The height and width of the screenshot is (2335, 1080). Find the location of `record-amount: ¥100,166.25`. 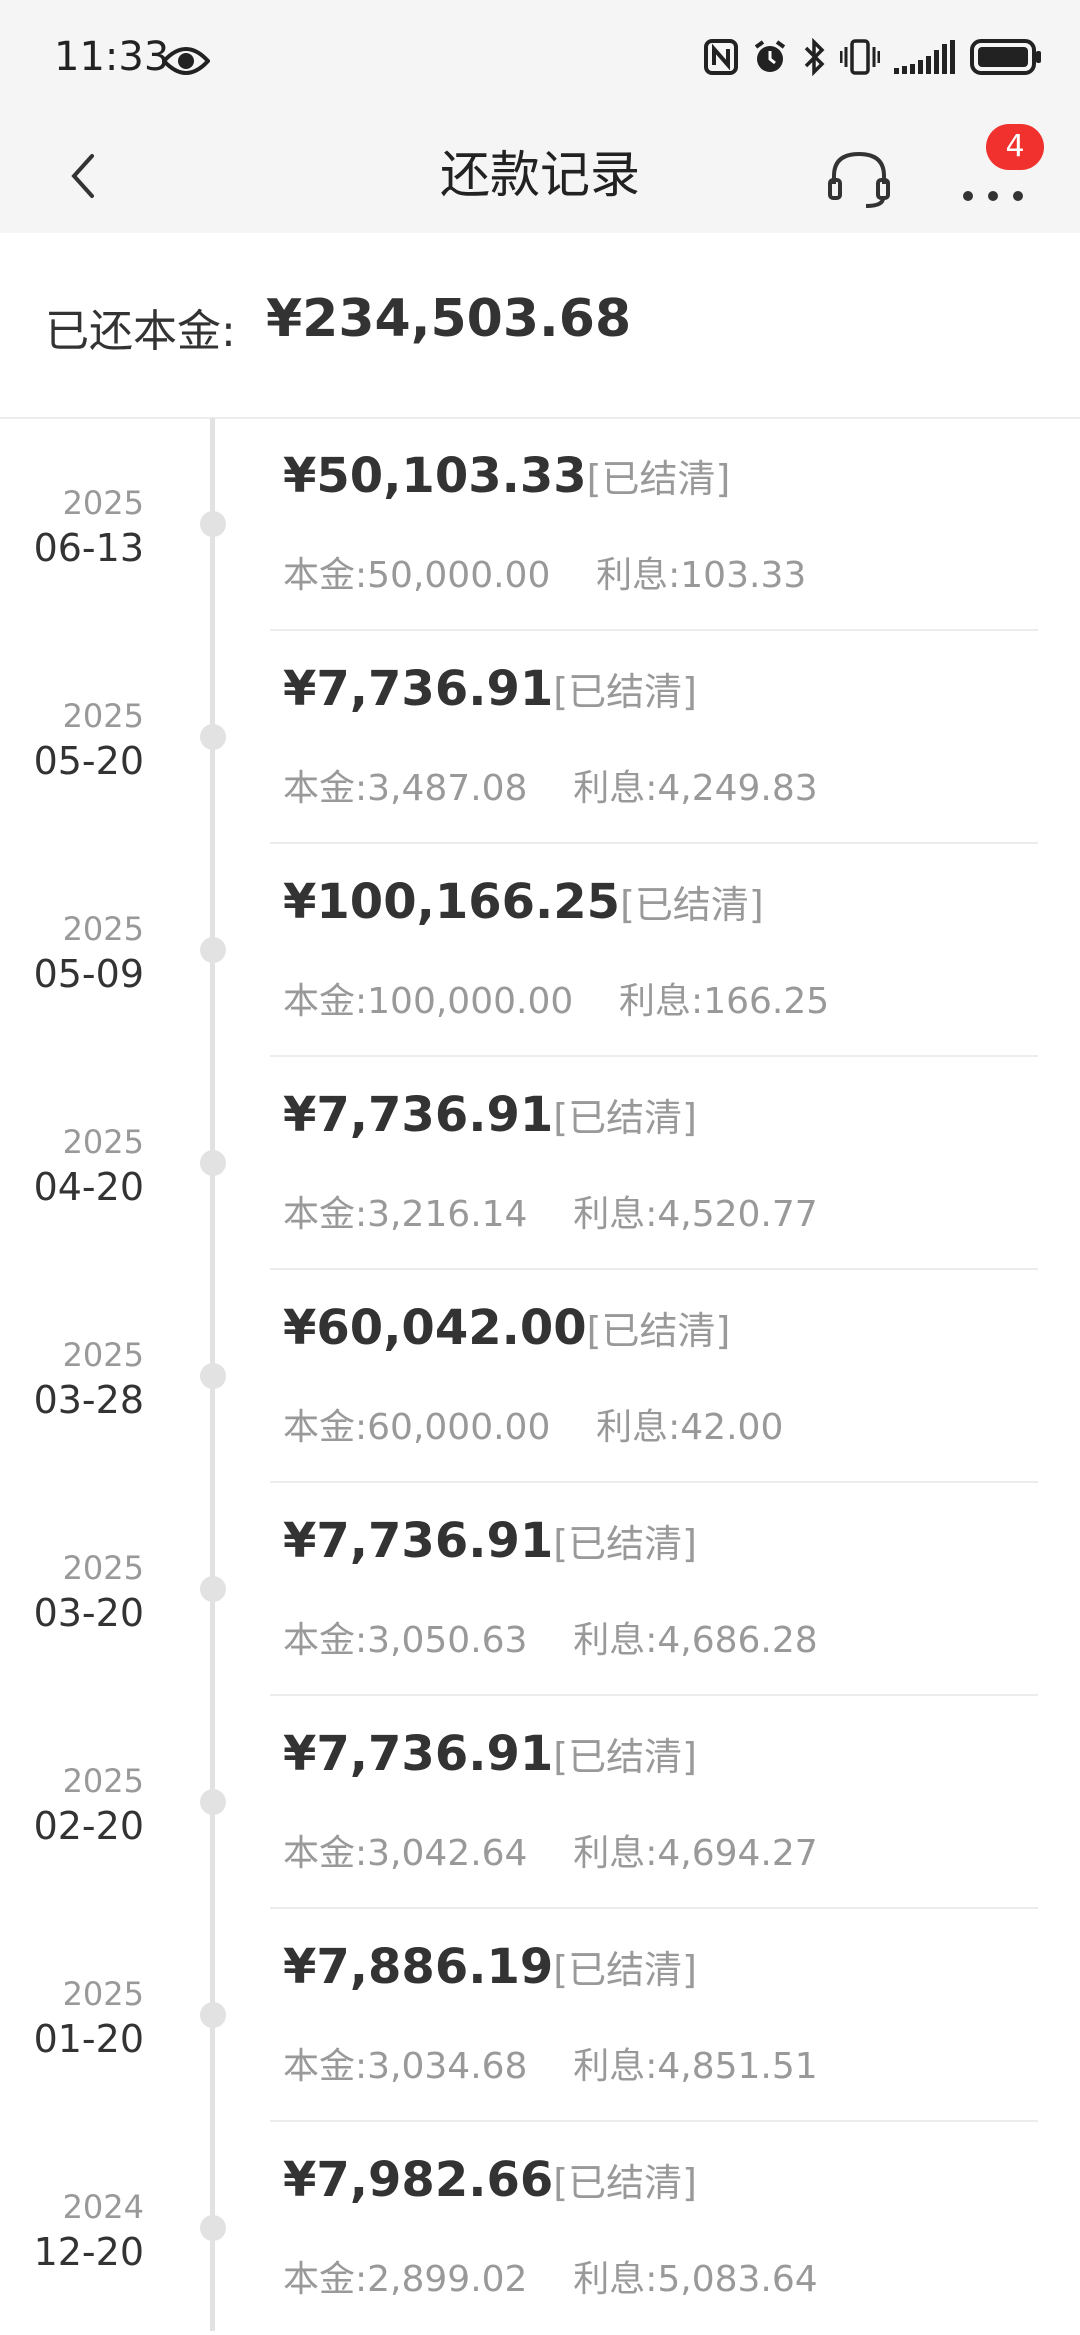

record-amount: ¥100,166.25 is located at coordinates (452, 902).